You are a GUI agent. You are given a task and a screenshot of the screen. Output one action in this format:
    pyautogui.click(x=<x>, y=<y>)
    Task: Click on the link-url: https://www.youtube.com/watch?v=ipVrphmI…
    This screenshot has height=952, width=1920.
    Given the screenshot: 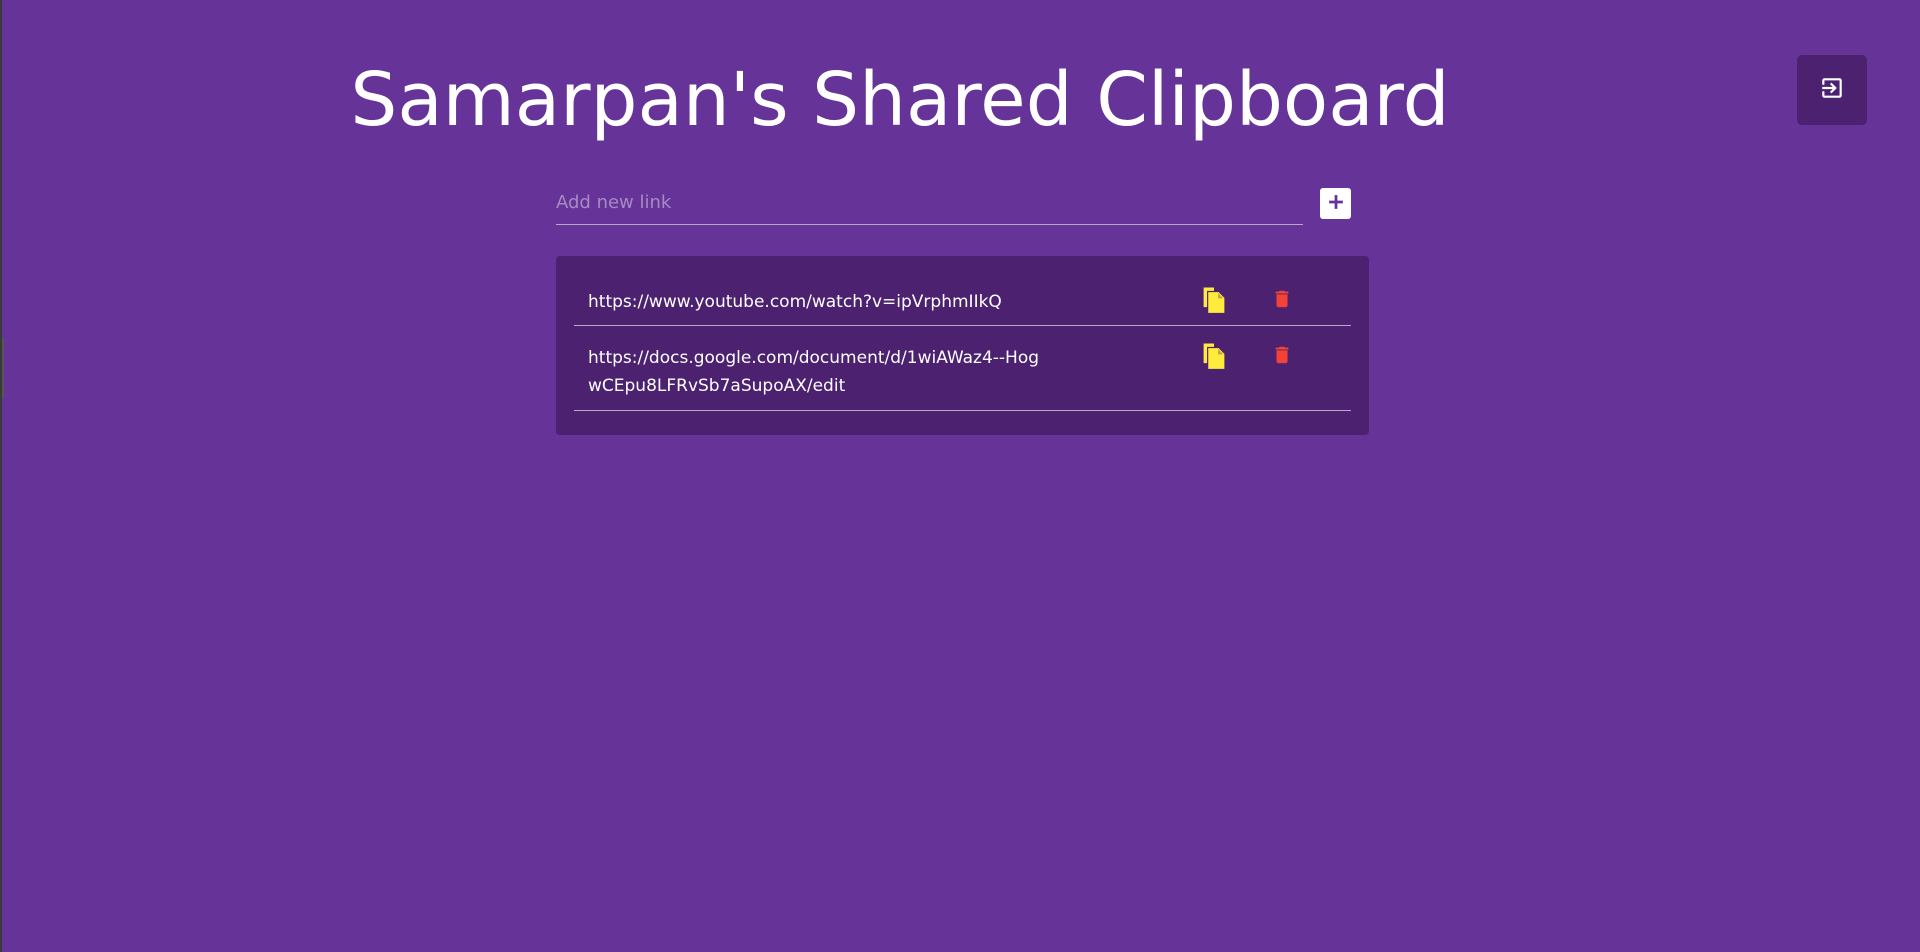 What is the action you would take?
    pyautogui.click(x=795, y=302)
    